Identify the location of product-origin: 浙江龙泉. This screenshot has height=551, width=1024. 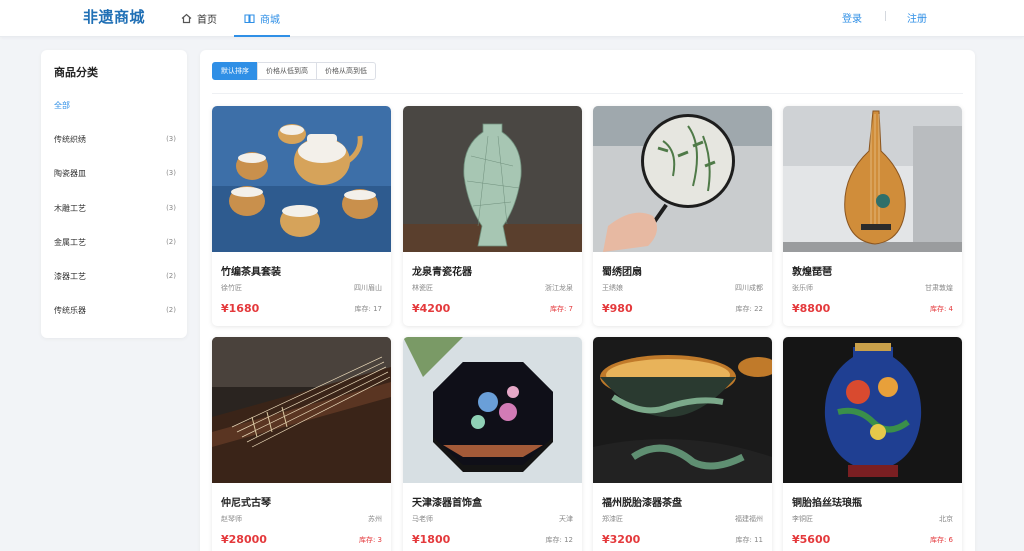
(559, 288).